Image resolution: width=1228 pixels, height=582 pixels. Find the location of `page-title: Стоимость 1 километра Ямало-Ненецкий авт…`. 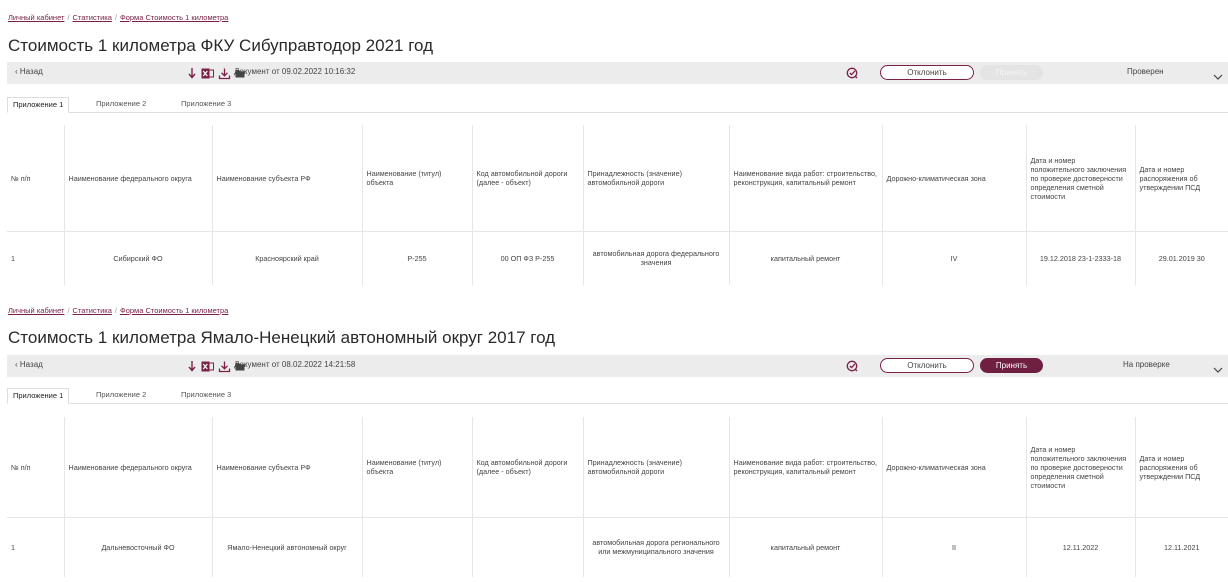

page-title: Стоимость 1 километра Ямало-Ненецкий авт… is located at coordinates (282, 337).